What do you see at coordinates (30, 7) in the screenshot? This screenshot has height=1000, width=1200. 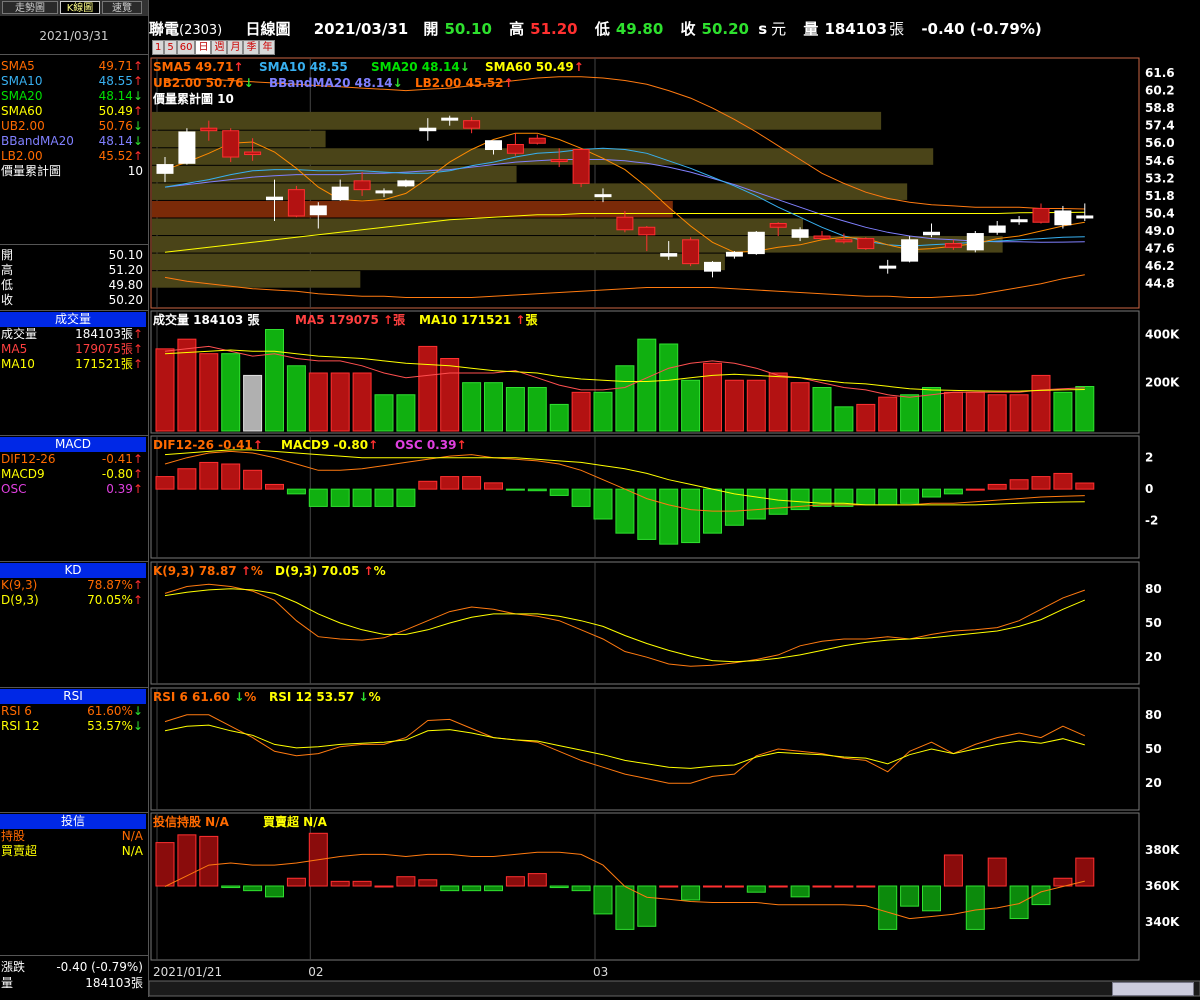 I see `tab-trend: 走勢圖` at bounding box center [30, 7].